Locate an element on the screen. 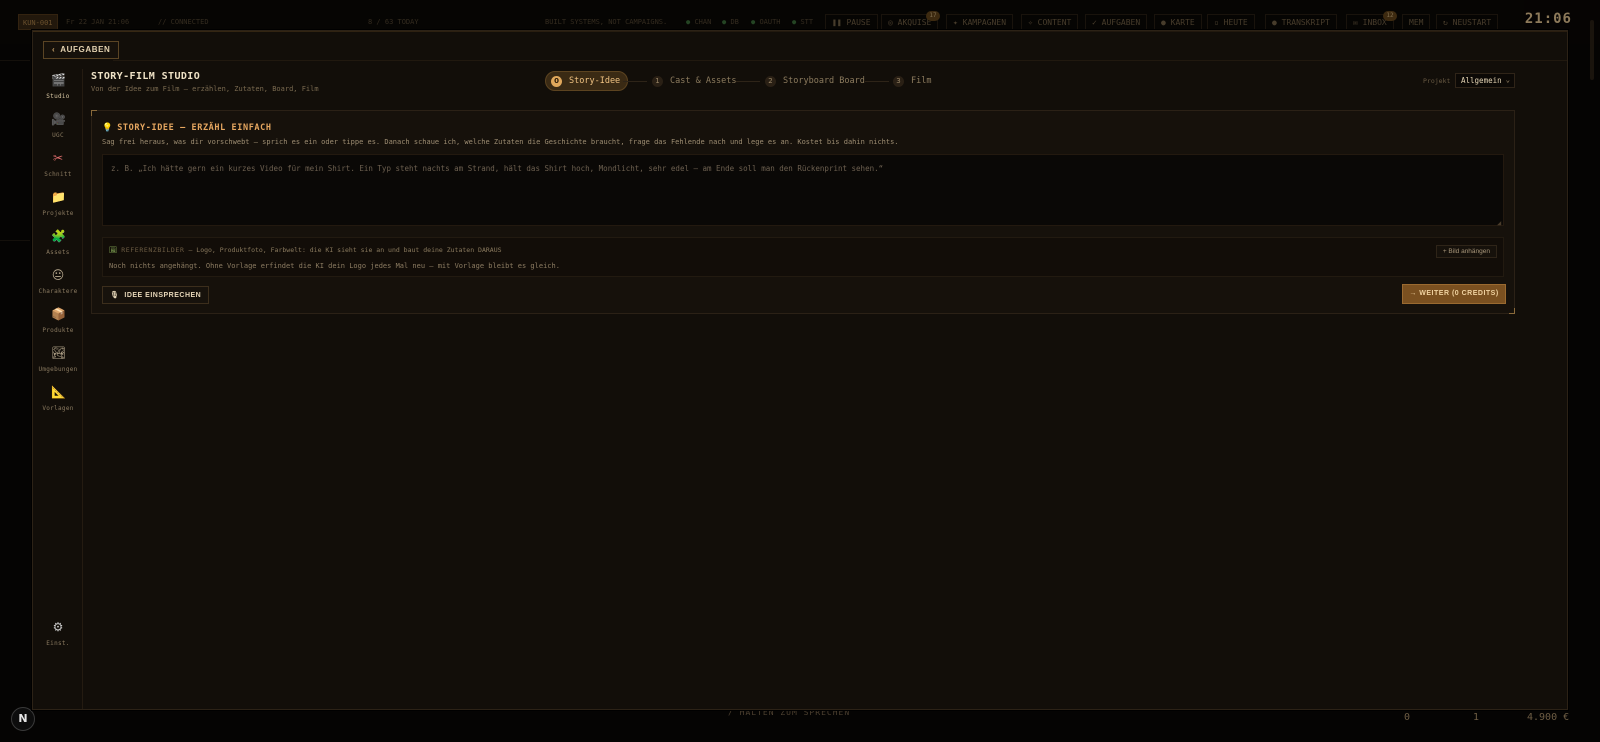 This screenshot has width=1600, height=742. story-idea-input is located at coordinates (803, 190).